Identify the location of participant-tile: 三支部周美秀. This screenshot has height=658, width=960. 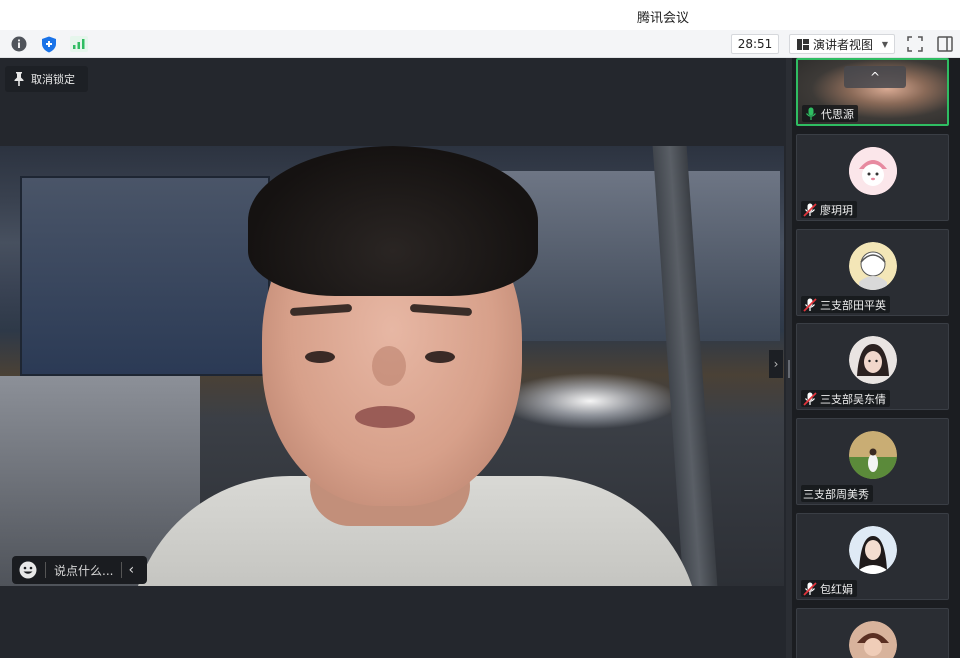
(872, 461).